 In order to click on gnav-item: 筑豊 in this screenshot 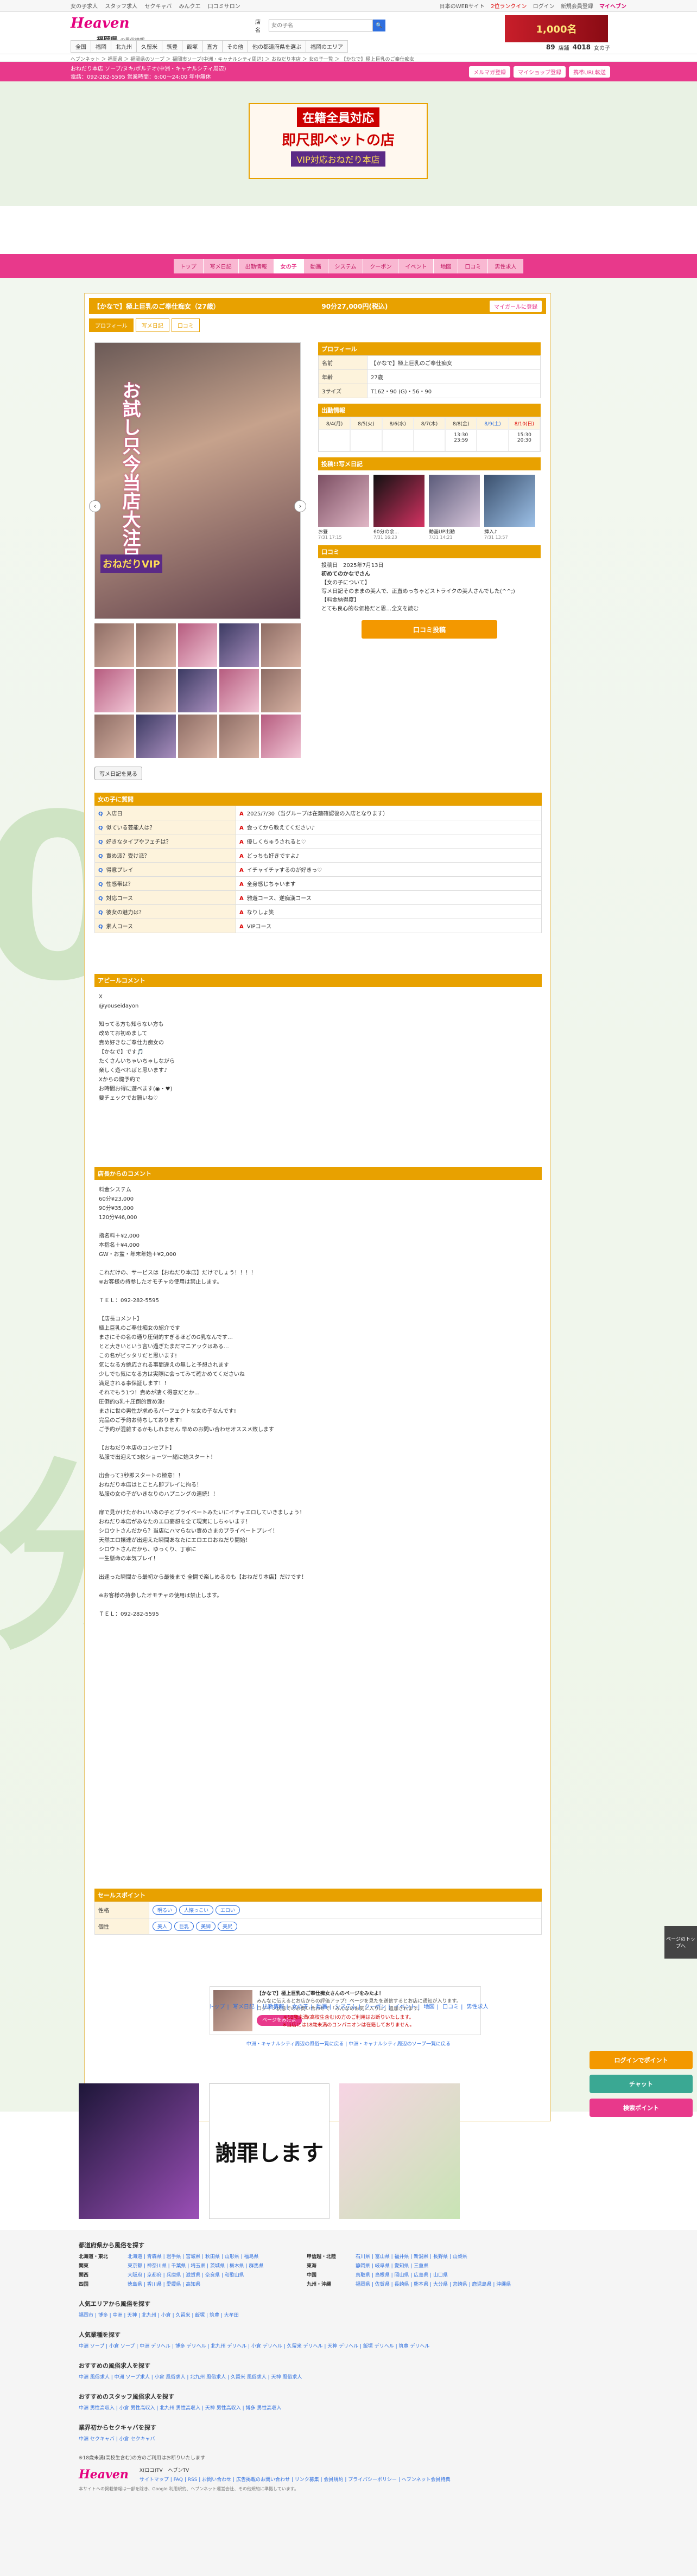, I will do `click(172, 46)`.